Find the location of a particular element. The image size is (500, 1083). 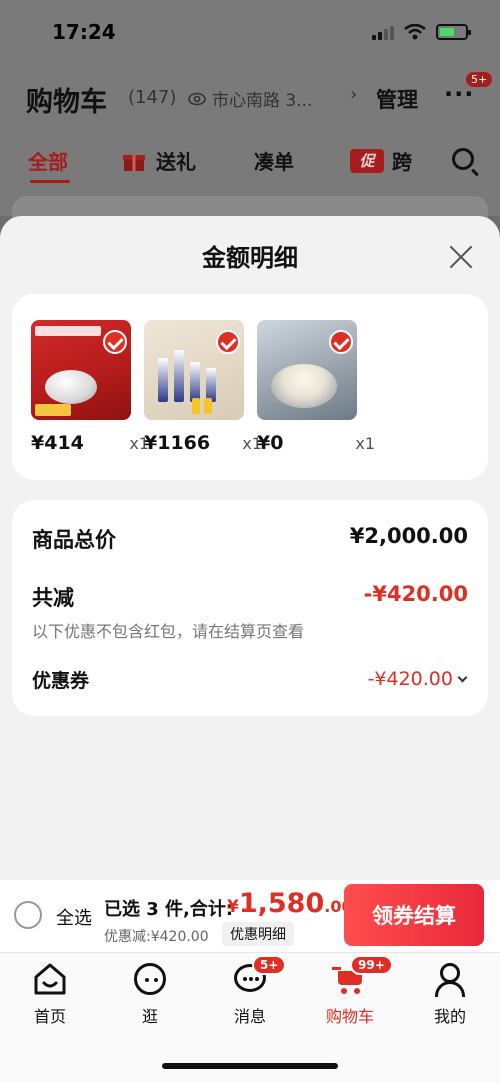

profile-icon is located at coordinates (450, 979).